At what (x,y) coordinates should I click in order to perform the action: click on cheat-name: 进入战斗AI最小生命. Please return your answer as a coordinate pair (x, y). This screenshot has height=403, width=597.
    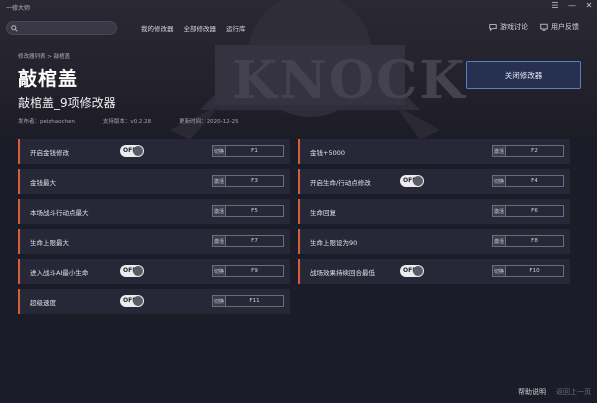
    Looking at the image, I should click on (59, 273).